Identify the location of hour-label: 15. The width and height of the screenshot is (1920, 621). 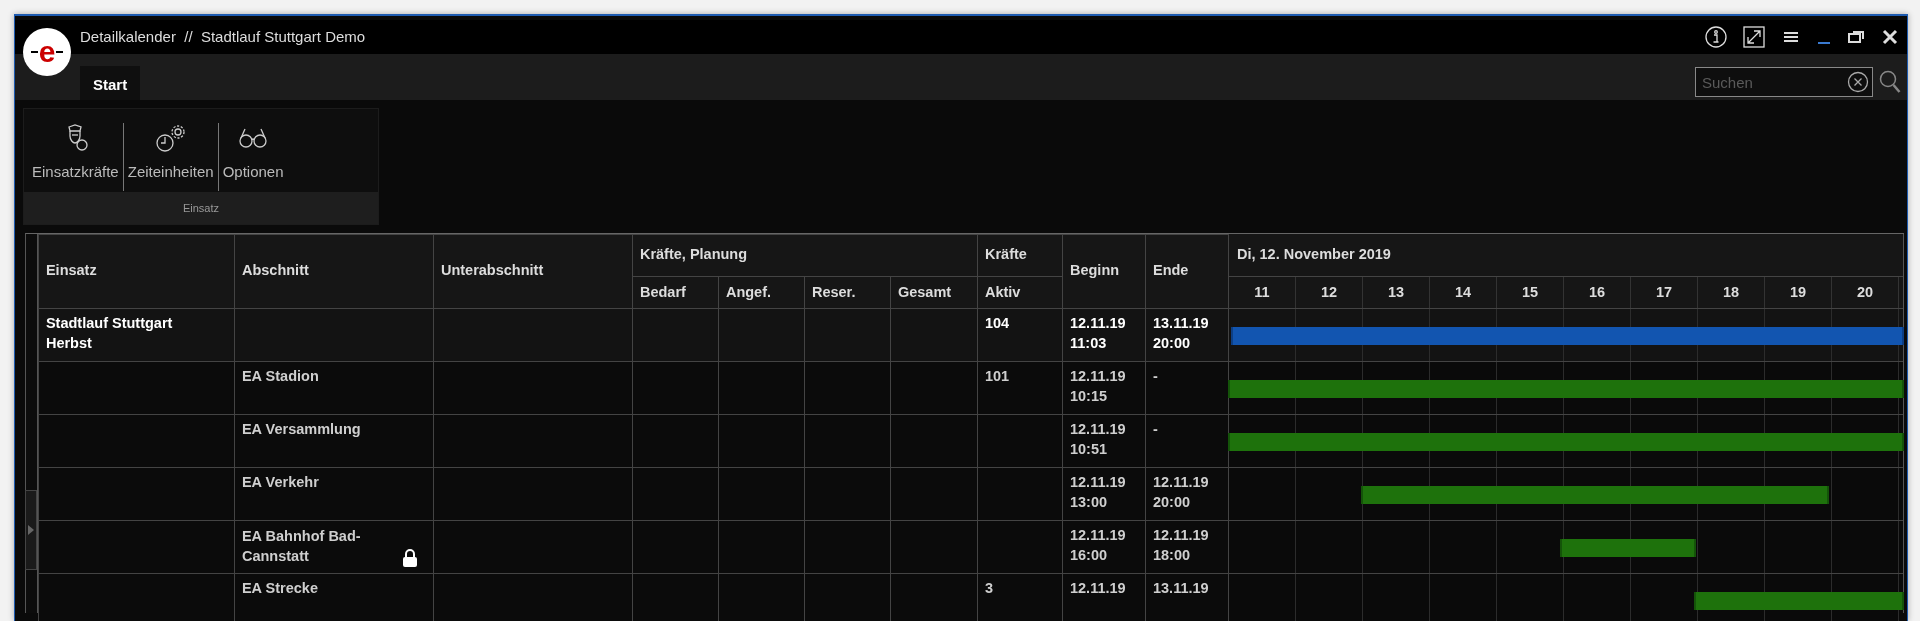
(1530, 292).